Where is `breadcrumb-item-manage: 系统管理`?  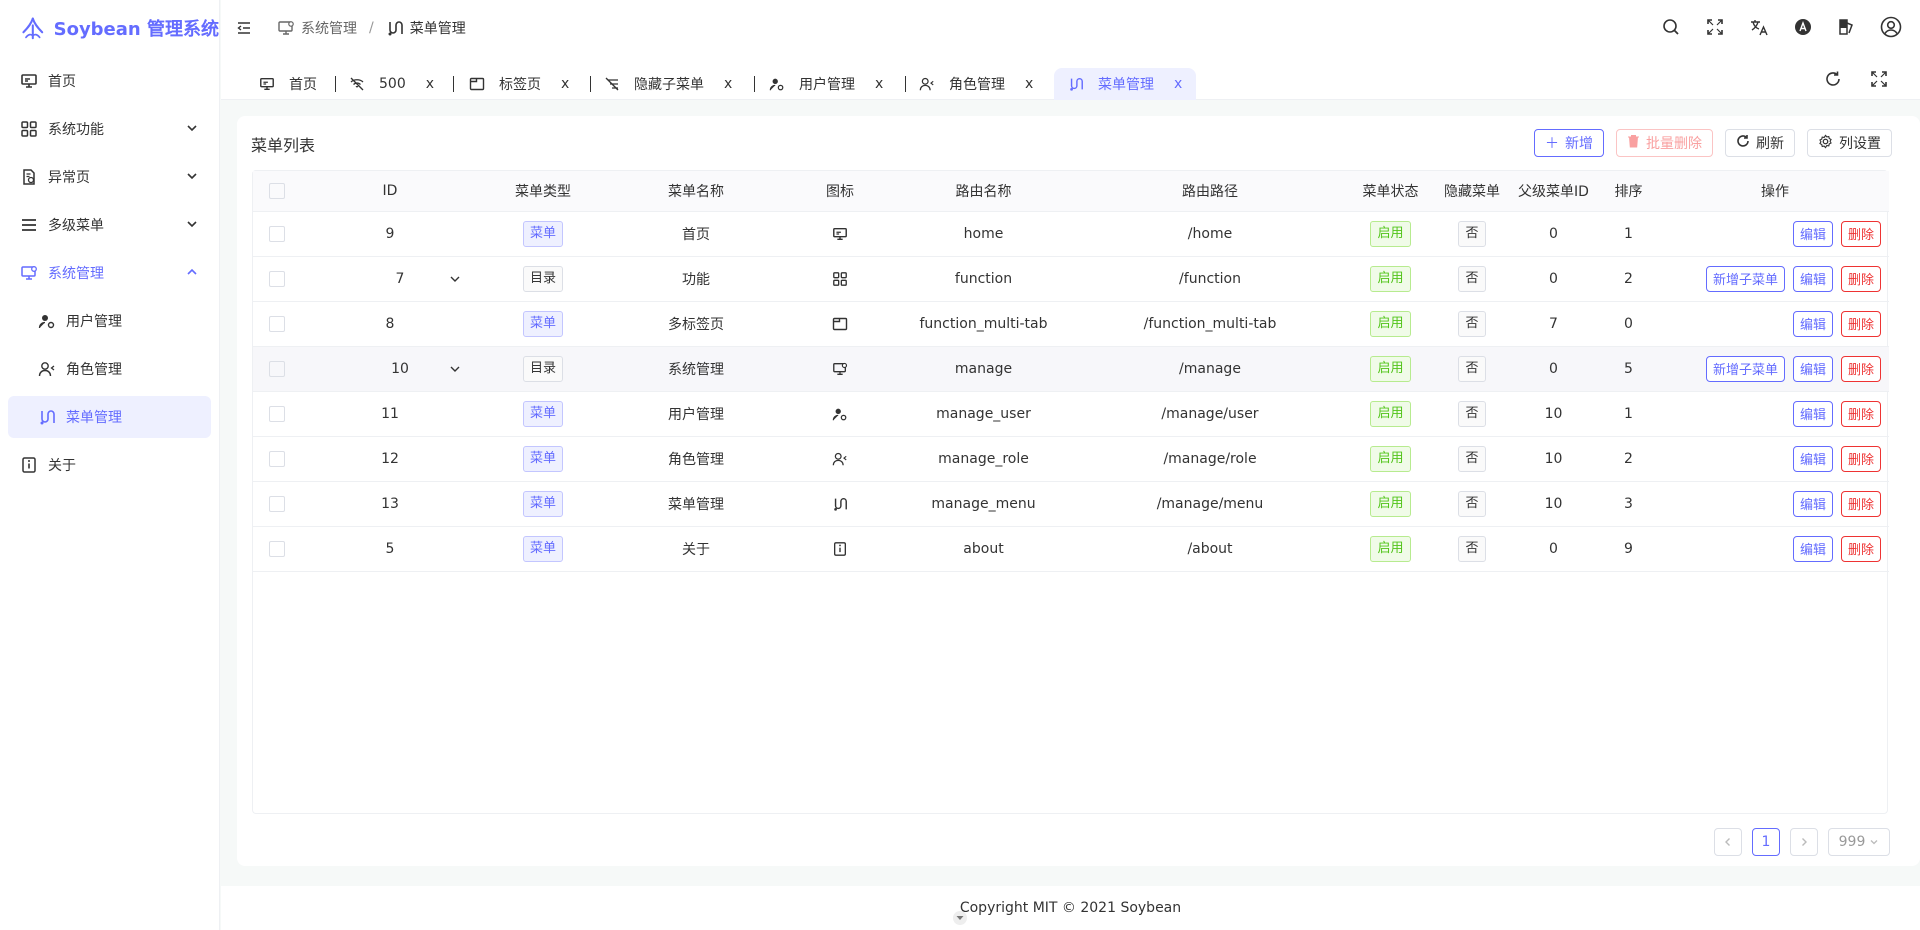
breadcrumb-item-manage: 系统管理 is located at coordinates (317, 28).